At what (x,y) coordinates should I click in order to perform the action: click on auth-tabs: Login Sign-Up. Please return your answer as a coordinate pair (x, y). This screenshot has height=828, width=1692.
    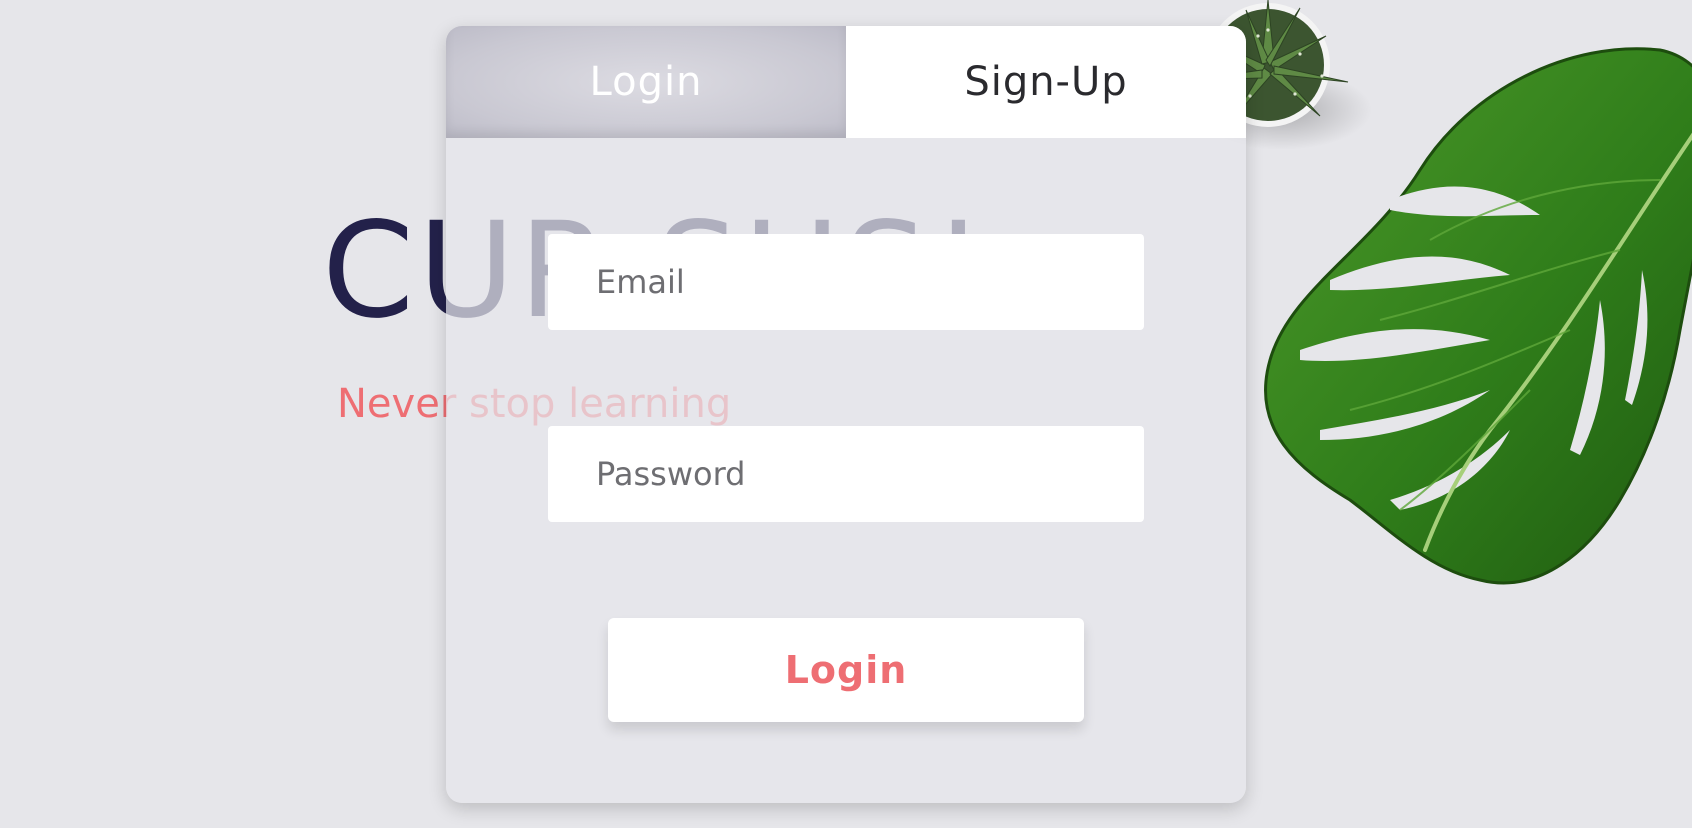
    Looking at the image, I should click on (846, 82).